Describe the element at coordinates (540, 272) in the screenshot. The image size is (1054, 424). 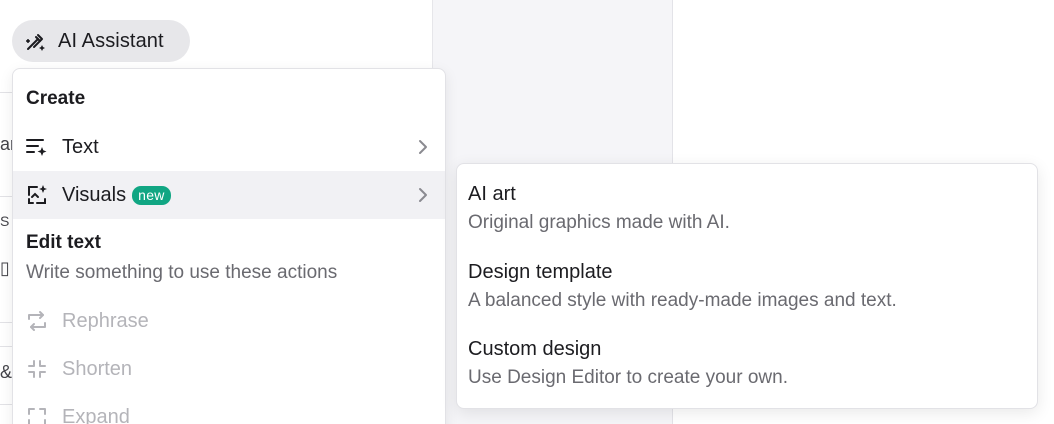
I see `option-title: Design template` at that location.